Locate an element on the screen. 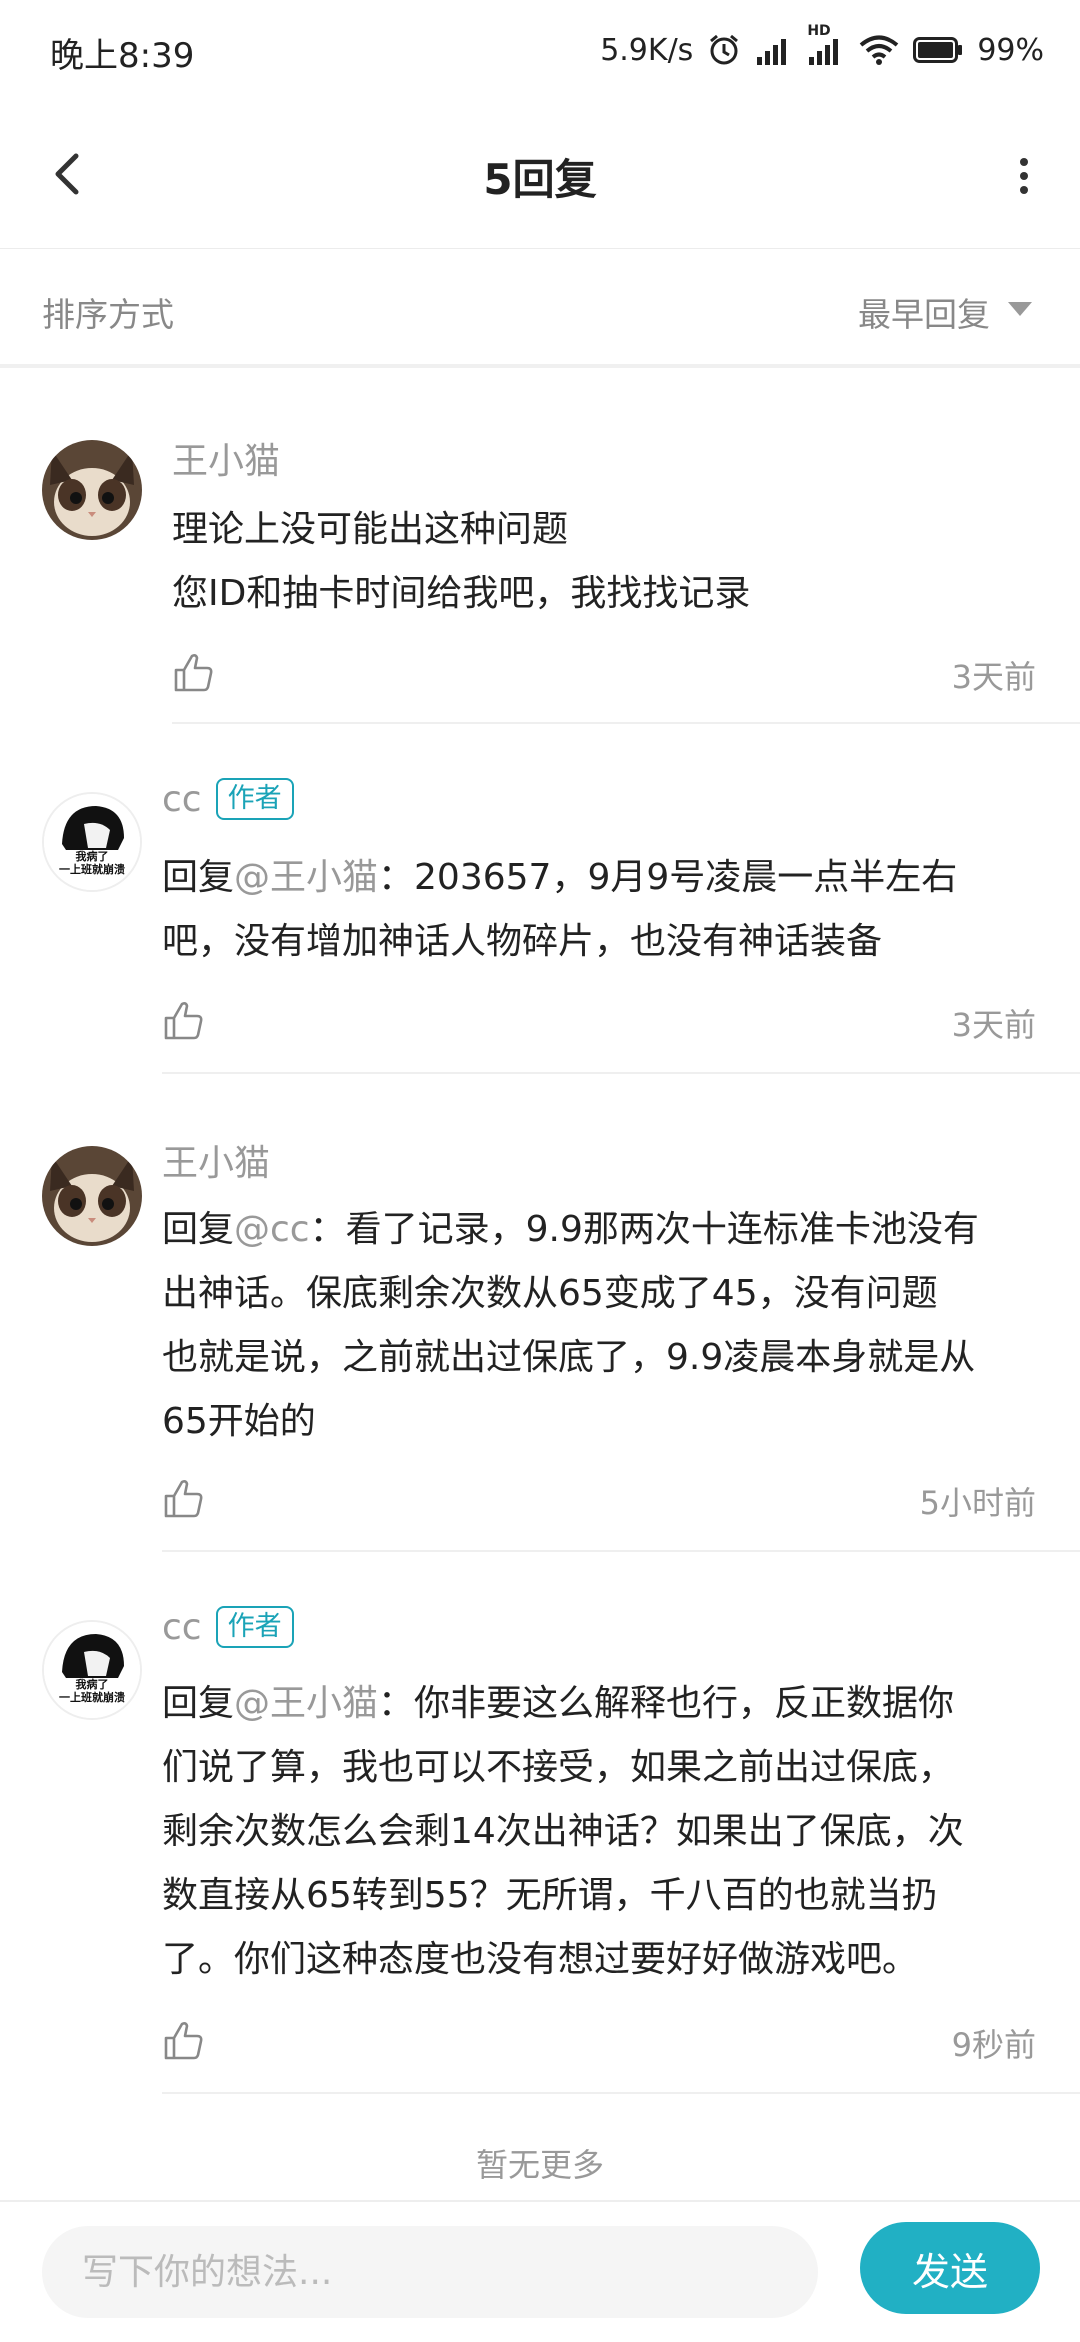  alarm-icon is located at coordinates (724, 50).